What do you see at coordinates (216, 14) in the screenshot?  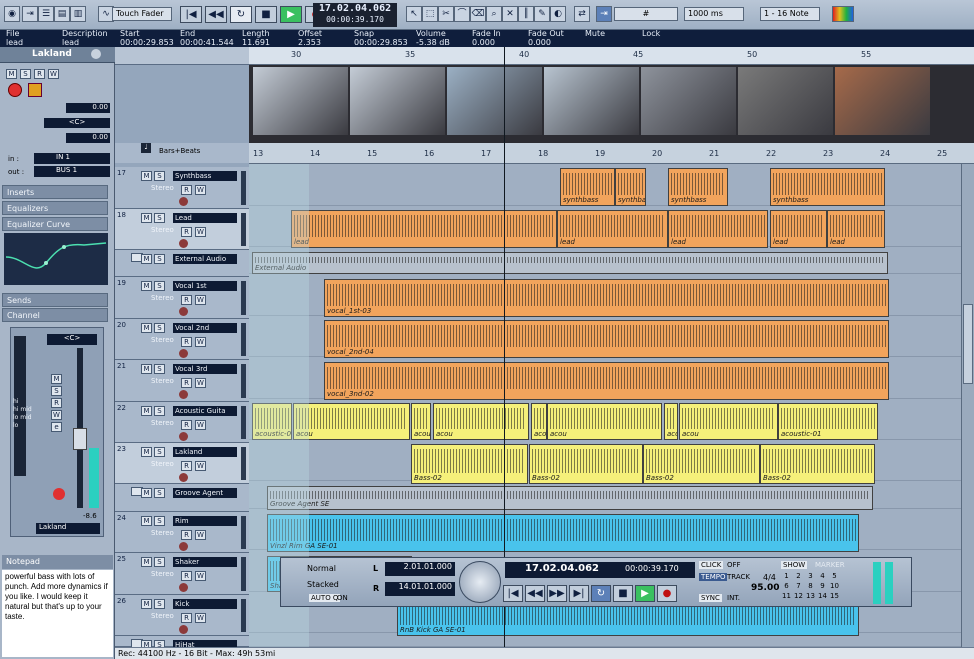 I see `rewind-button: ◀◀` at bounding box center [216, 14].